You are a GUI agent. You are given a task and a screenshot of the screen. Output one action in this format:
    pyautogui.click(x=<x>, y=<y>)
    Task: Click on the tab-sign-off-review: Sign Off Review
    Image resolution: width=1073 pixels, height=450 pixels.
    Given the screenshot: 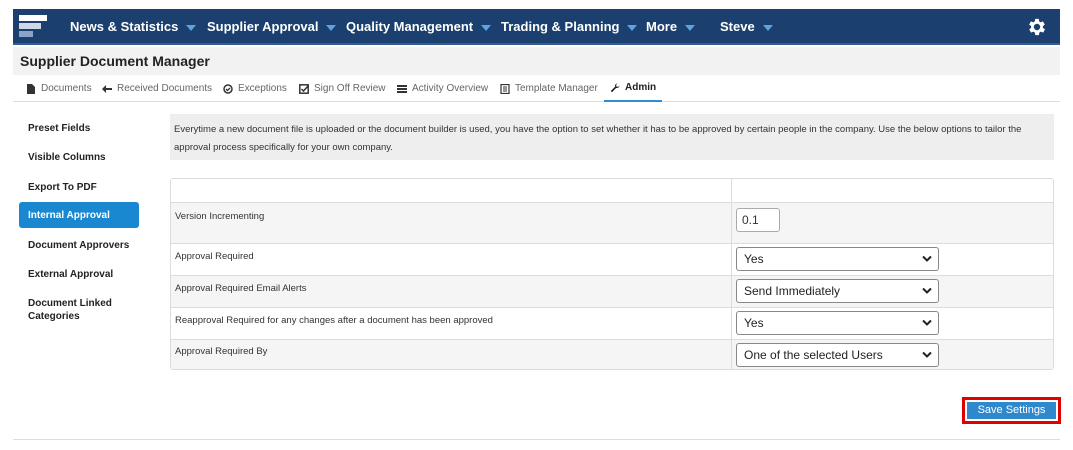 What is the action you would take?
    pyautogui.click(x=342, y=89)
    